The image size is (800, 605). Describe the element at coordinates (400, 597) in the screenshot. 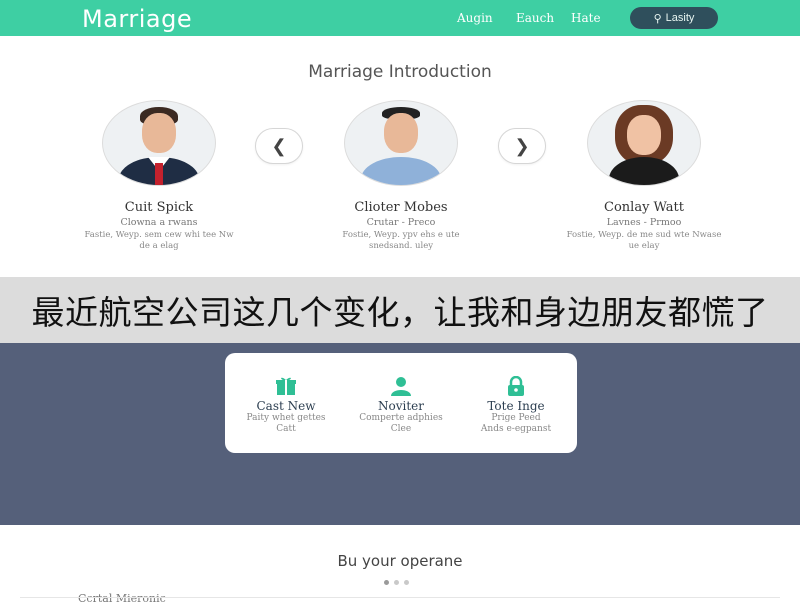

I see `divider` at that location.